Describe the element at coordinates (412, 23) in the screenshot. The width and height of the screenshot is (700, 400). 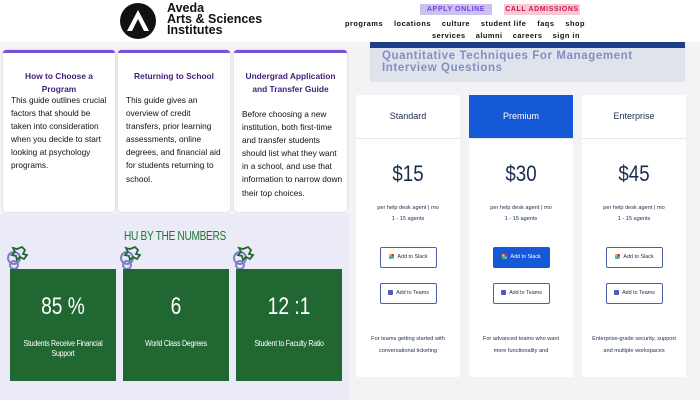
I see `nav-item-locations: locations` at that location.